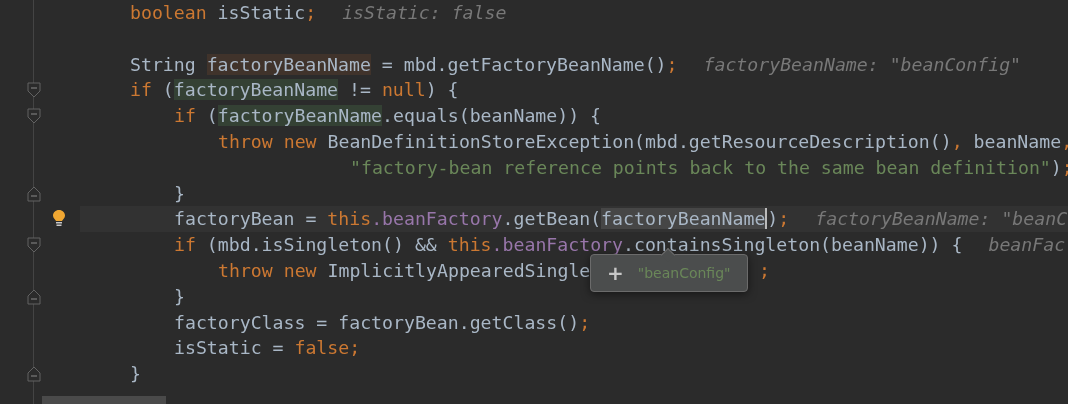  Describe the element at coordinates (1027, 245) in the screenshot. I see `inline-value-hint: beanFac` at that location.